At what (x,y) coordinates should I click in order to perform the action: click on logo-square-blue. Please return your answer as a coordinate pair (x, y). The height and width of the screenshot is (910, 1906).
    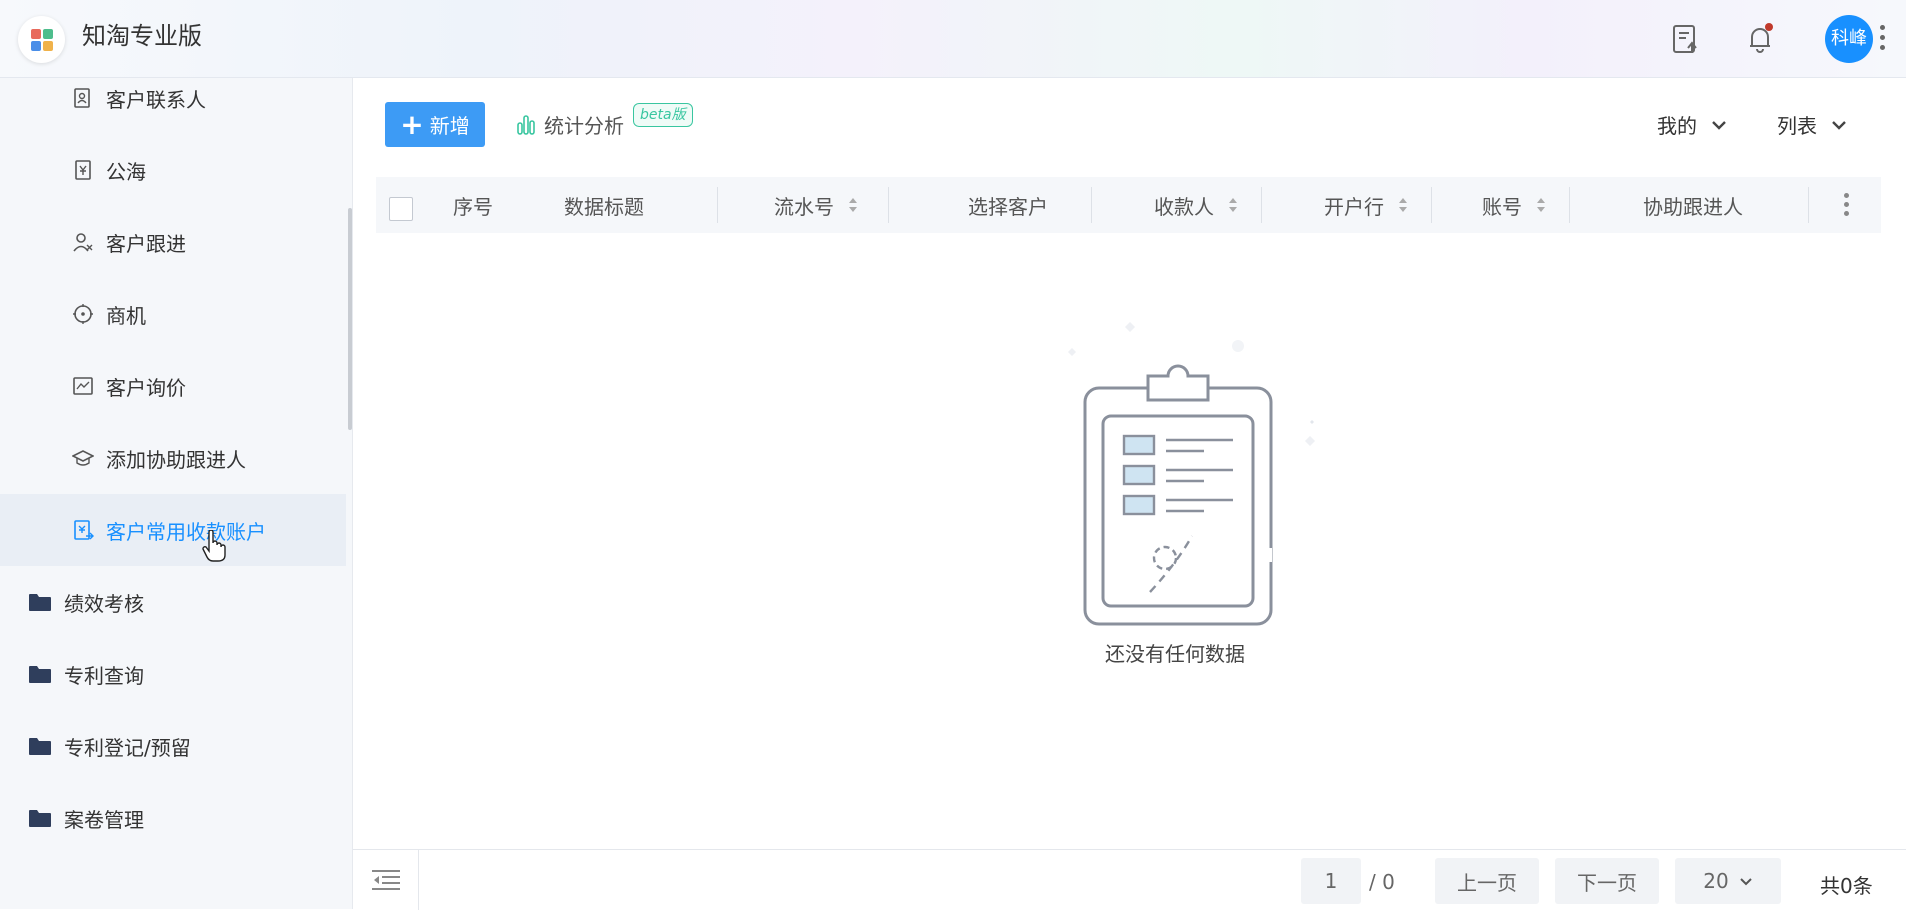
    Looking at the image, I should click on (36, 46).